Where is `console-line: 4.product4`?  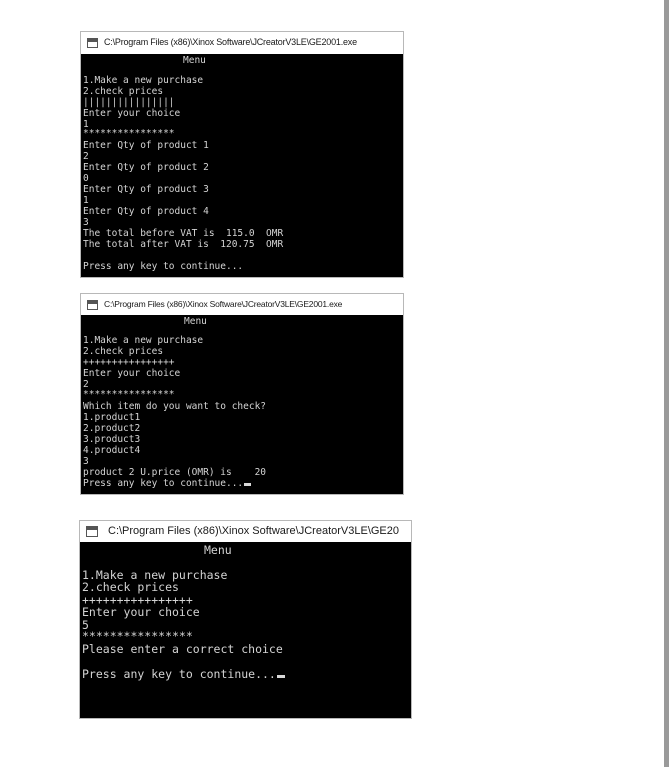
console-line: 4.product4 is located at coordinates (112, 450).